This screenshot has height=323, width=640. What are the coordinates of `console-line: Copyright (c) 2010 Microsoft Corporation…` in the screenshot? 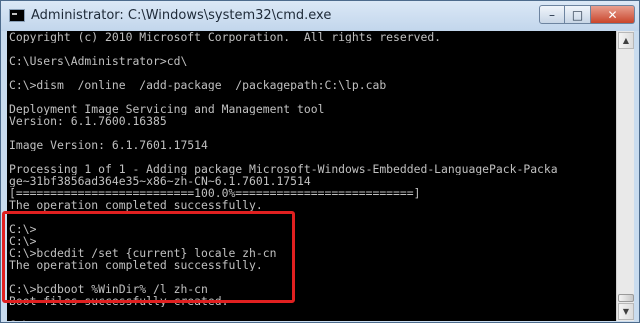 It's located at (225, 37).